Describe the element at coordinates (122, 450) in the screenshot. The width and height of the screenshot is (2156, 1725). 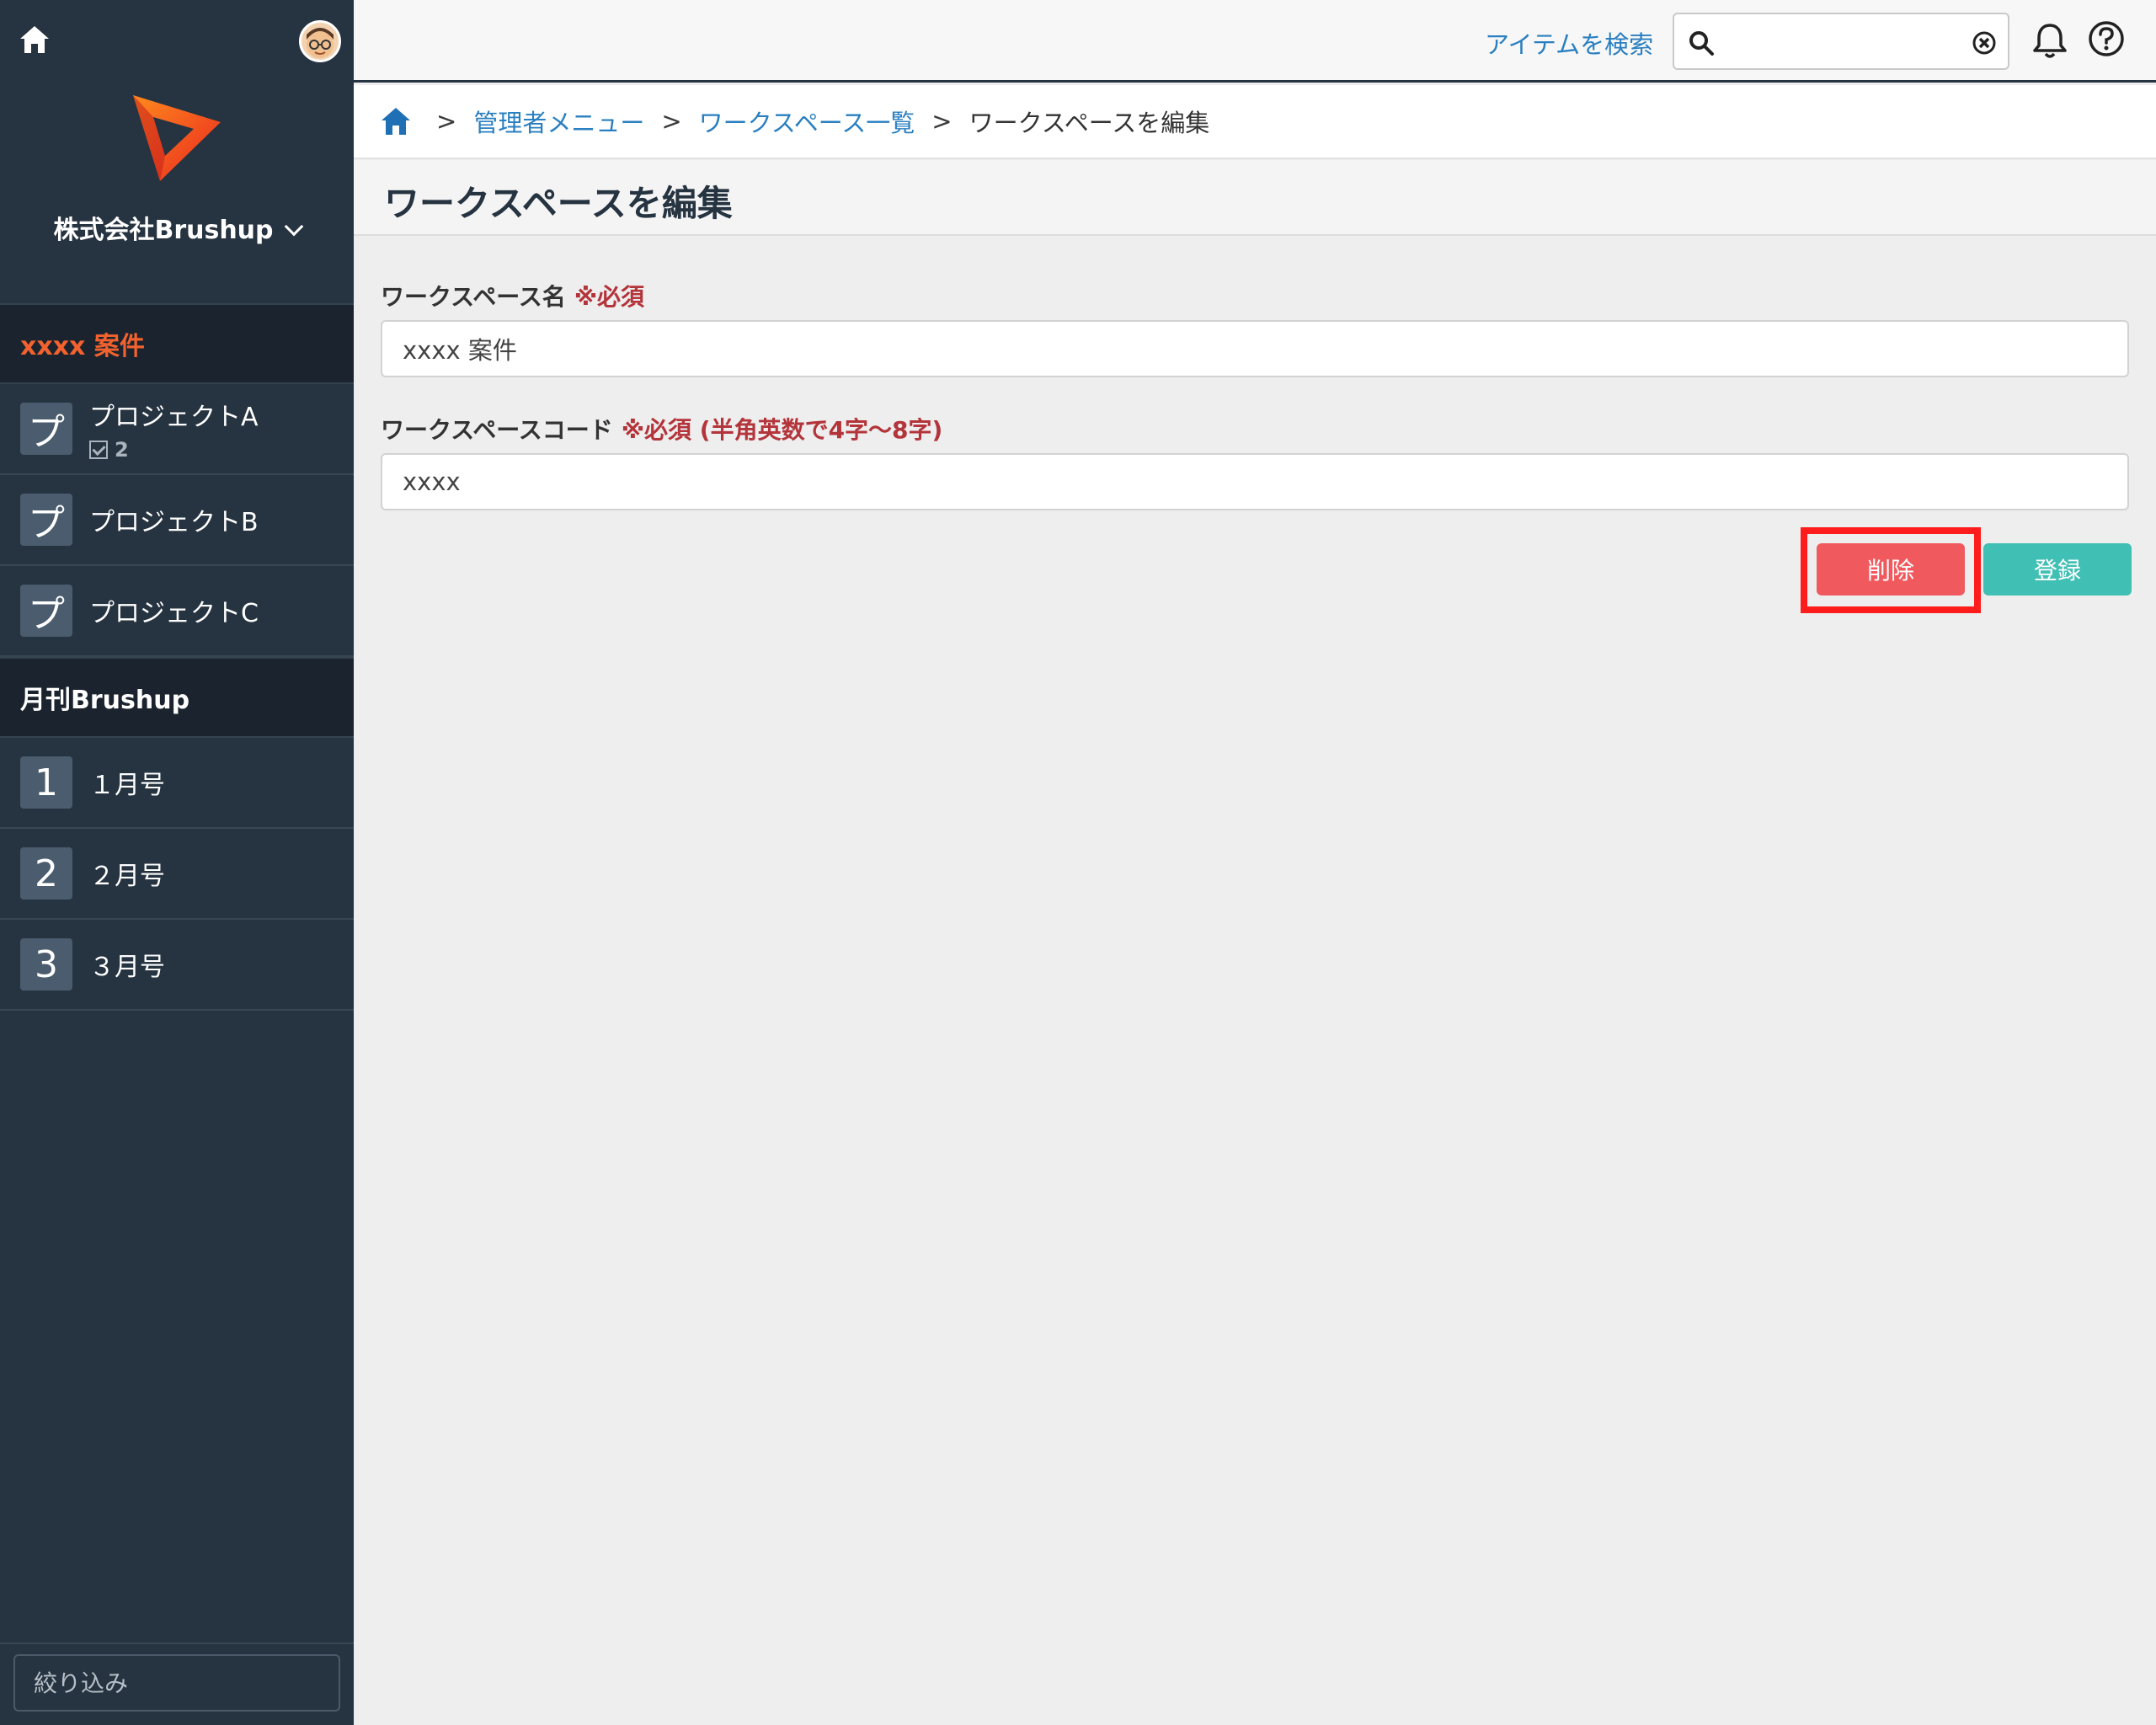
I see `item-count-value: 2` at that location.